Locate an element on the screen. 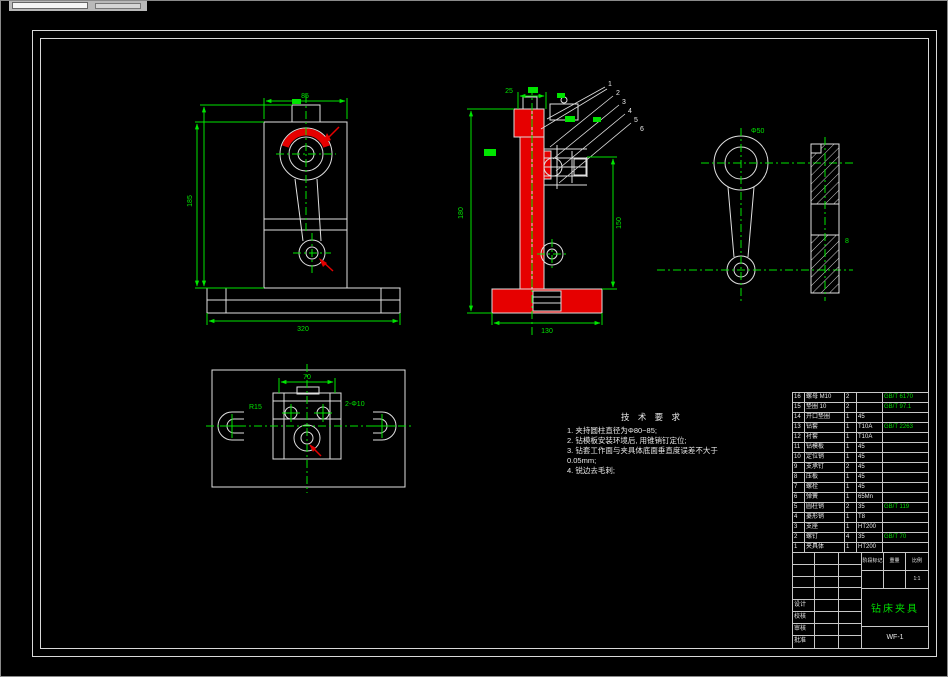 The image size is (948, 677). tech-line: 3. 钻套工作面与夹具体底面垂直度误差不大于 is located at coordinates (642, 450).